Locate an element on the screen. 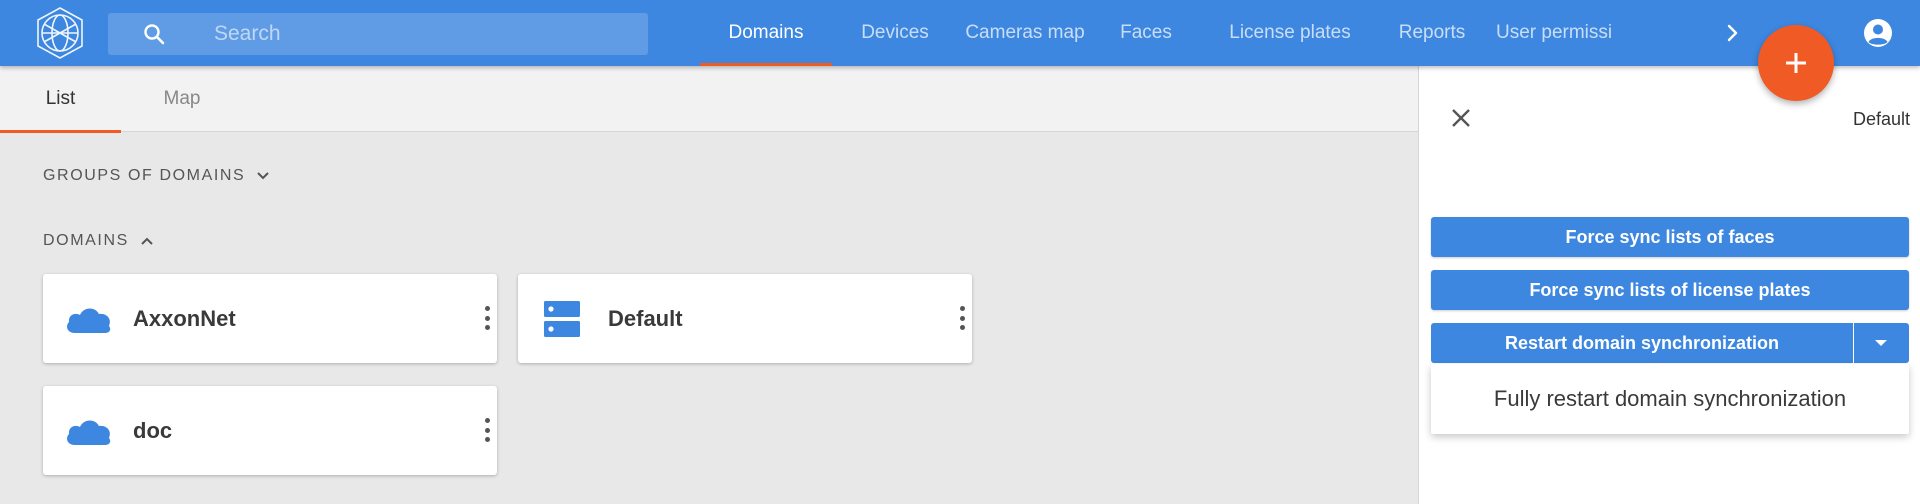 This screenshot has width=1920, height=504. plus-icon is located at coordinates (1796, 63).